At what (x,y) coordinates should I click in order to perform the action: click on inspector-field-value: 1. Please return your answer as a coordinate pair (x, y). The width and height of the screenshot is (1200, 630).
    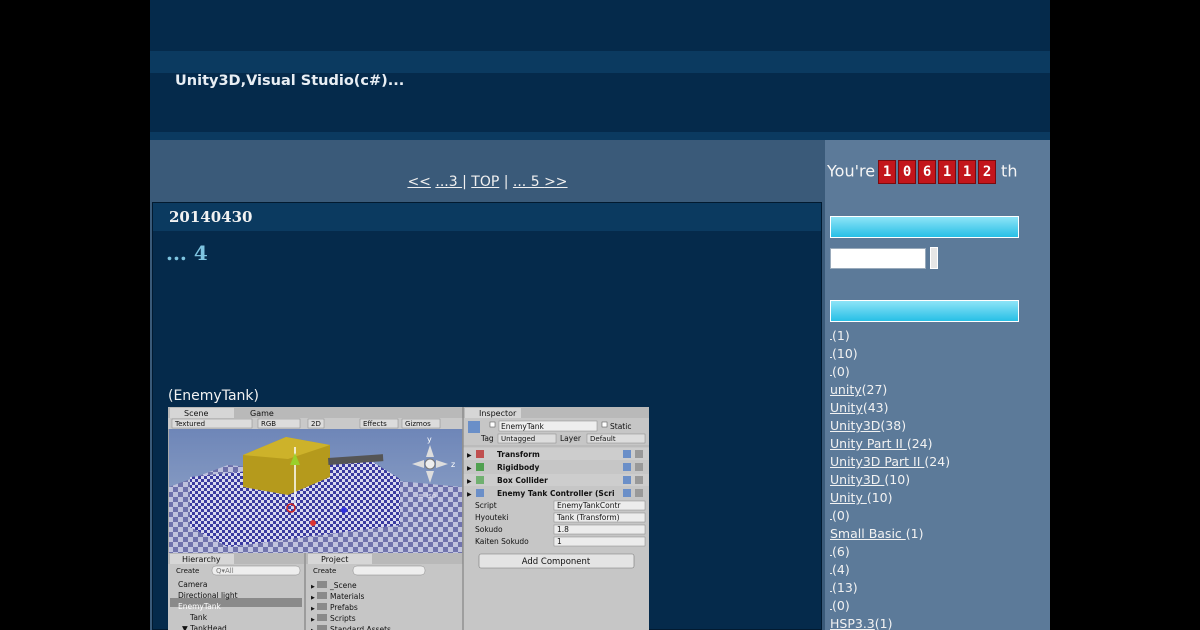
    Looking at the image, I should click on (559, 541).